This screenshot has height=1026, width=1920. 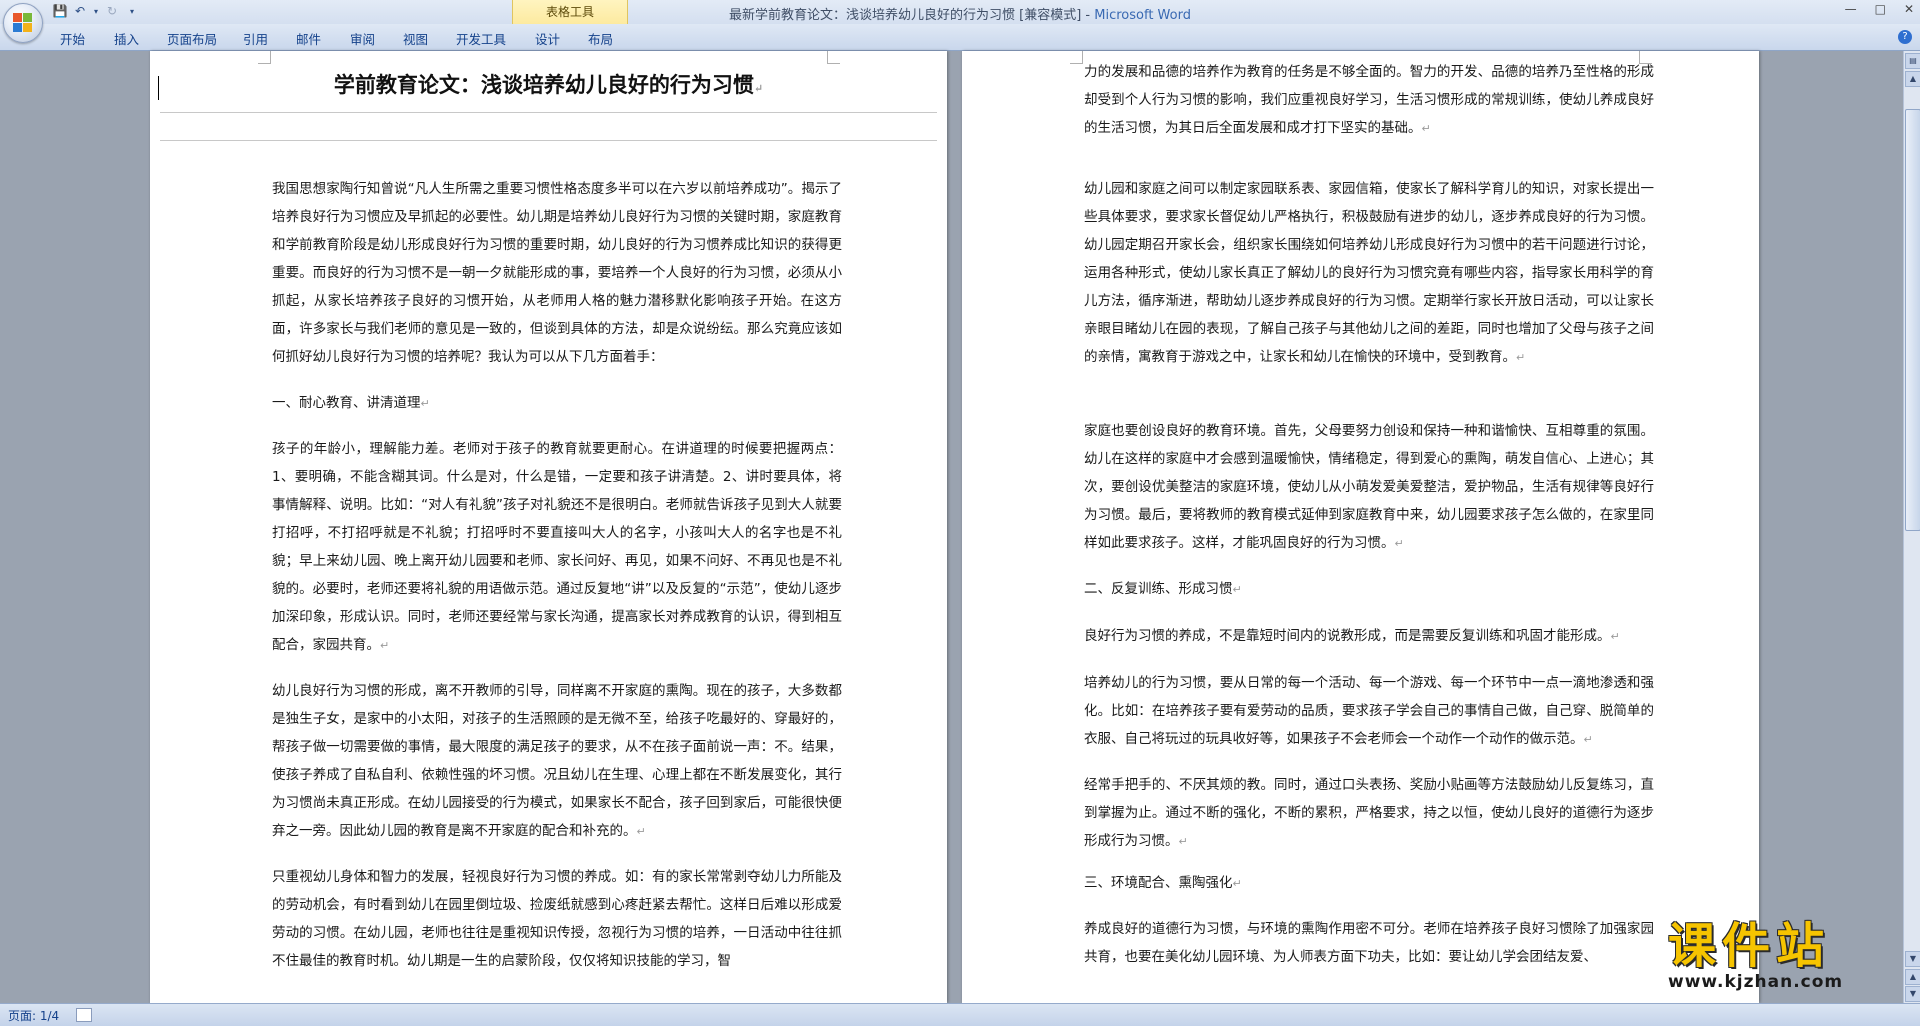 What do you see at coordinates (415, 38) in the screenshot?
I see `tab-view: 视图` at bounding box center [415, 38].